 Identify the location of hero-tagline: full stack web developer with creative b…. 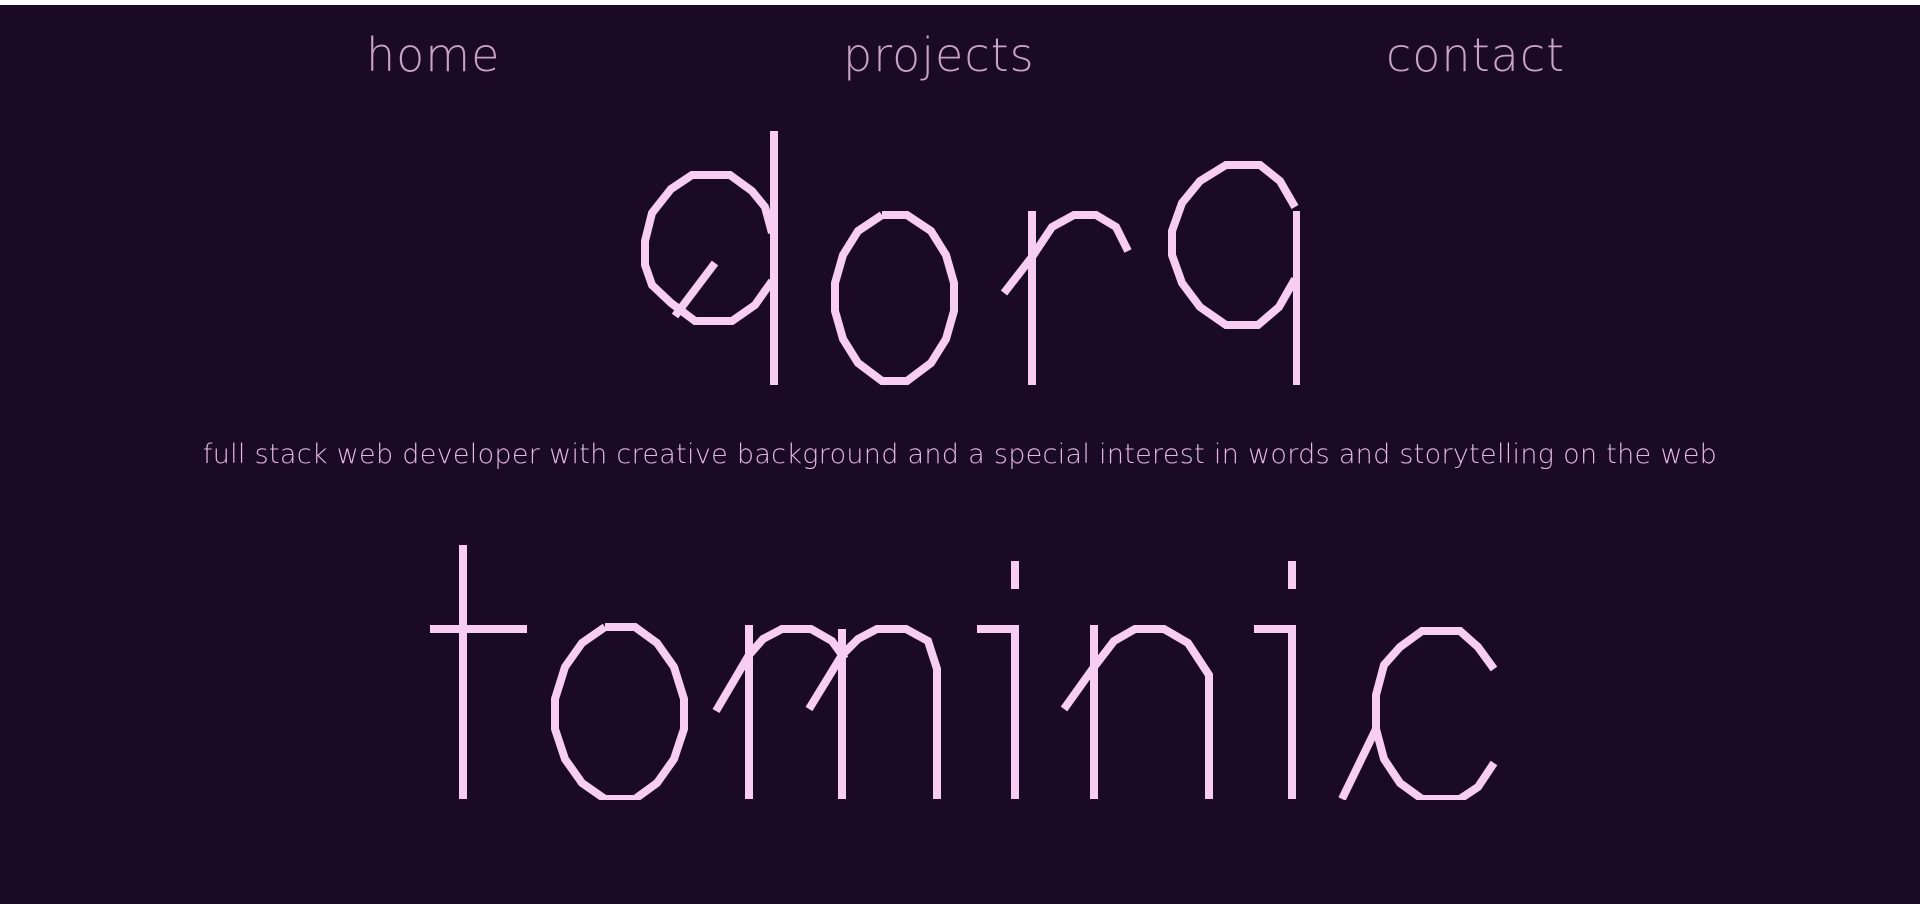
(960, 454).